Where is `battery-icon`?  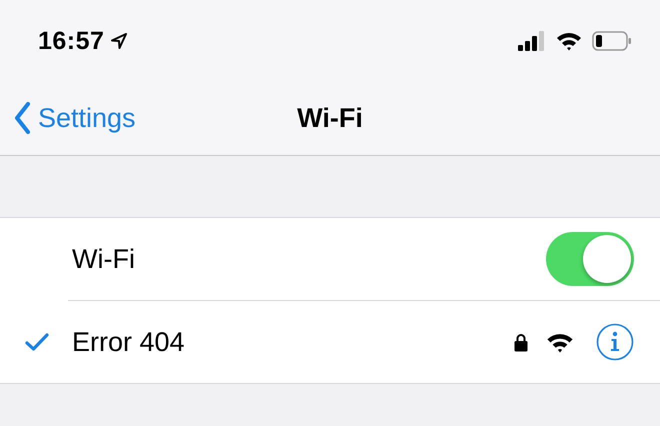 battery-icon is located at coordinates (612, 41).